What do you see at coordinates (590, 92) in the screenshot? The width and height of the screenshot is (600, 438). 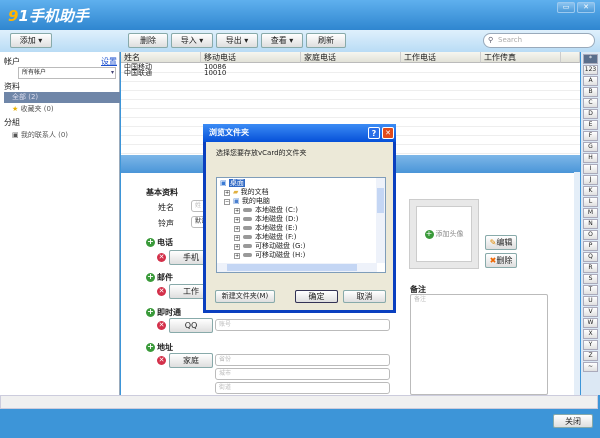 I see `alphabet-index-button: B` at bounding box center [590, 92].